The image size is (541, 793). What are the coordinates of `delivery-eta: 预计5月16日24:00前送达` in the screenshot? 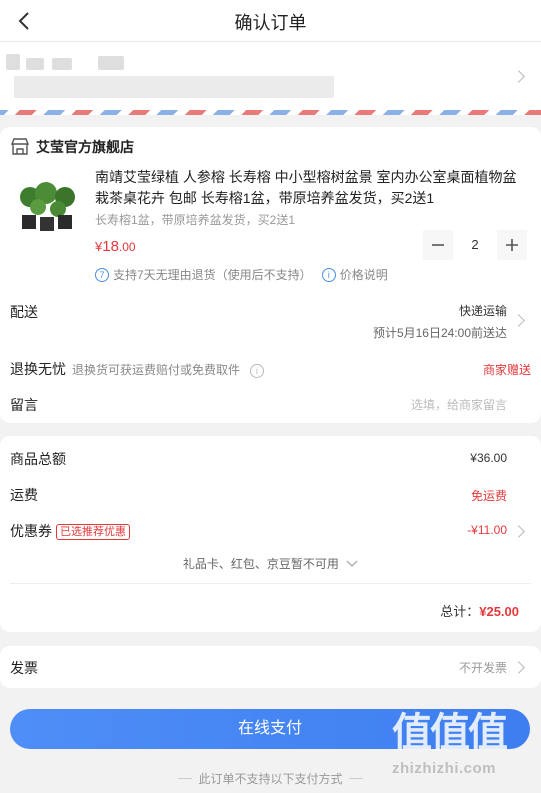 It's located at (439, 333).